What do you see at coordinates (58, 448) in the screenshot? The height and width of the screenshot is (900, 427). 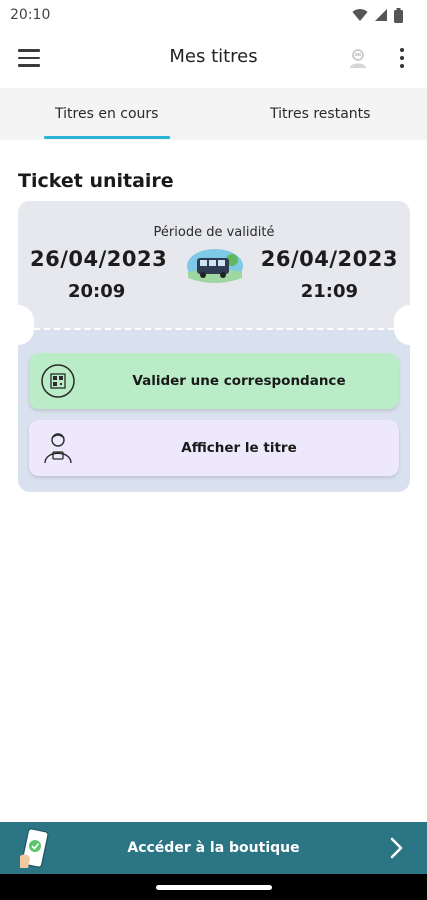 I see `controller-person-icon` at bounding box center [58, 448].